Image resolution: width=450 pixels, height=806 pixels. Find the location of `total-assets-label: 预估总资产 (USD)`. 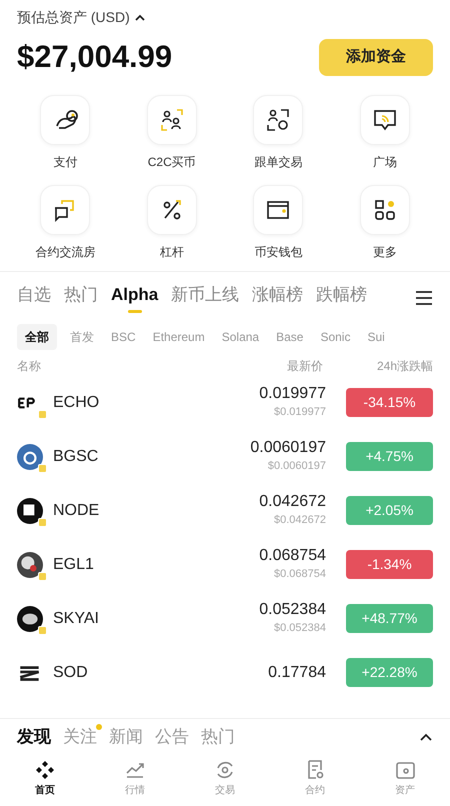

total-assets-label: 预估总资产 (USD) is located at coordinates (73, 17).